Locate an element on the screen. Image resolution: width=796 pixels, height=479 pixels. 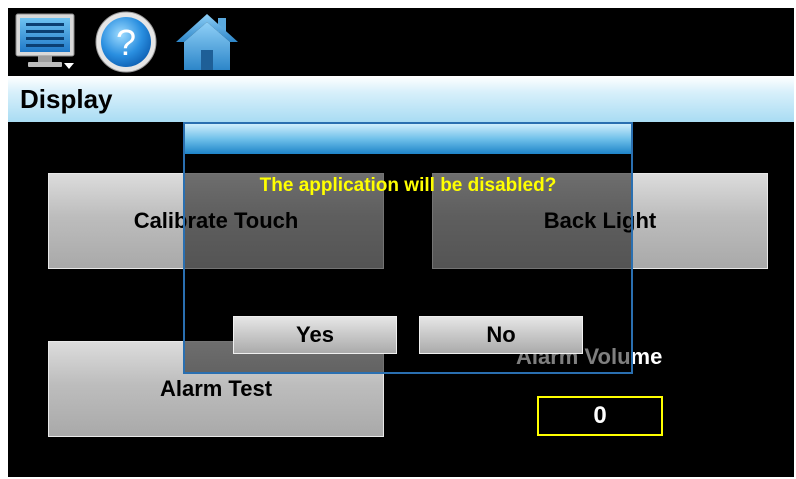
help-icon: ? is located at coordinates (126, 42).